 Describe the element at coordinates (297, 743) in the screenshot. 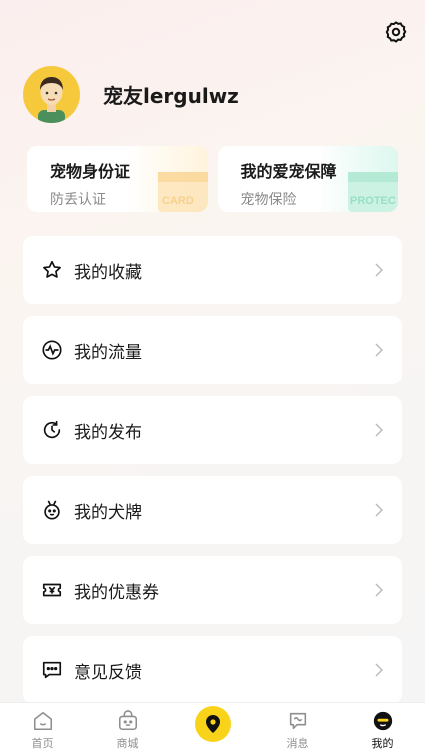

I see `tab-label: 消息` at that location.